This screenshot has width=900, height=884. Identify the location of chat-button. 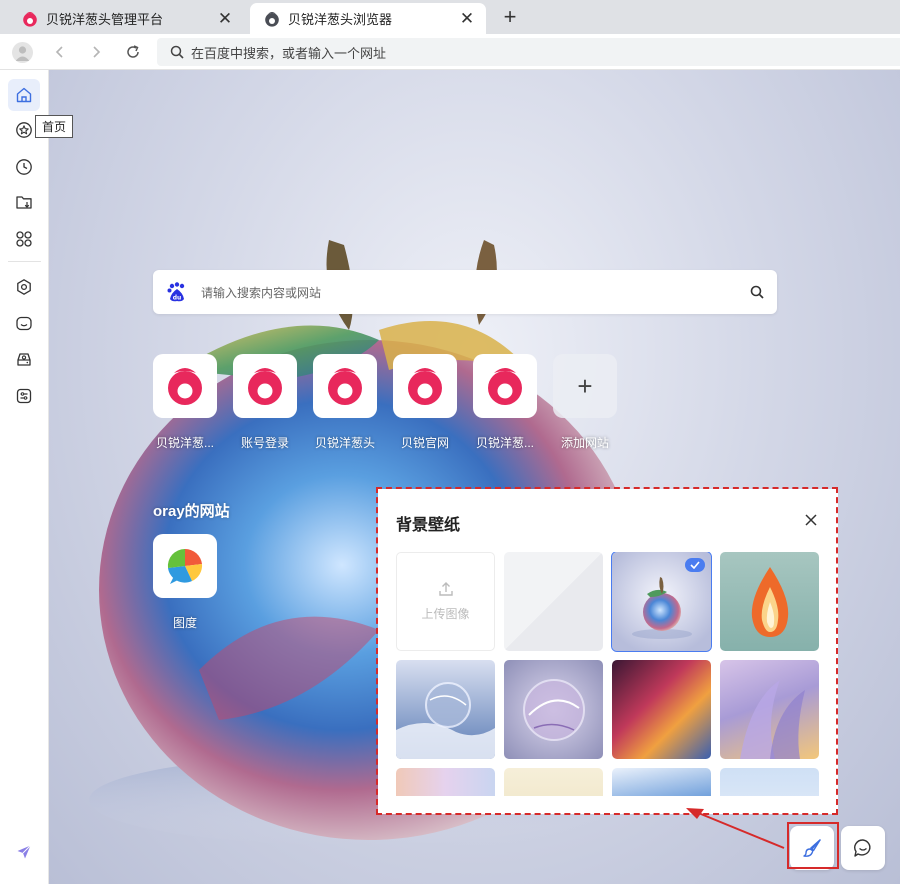
(863, 848).